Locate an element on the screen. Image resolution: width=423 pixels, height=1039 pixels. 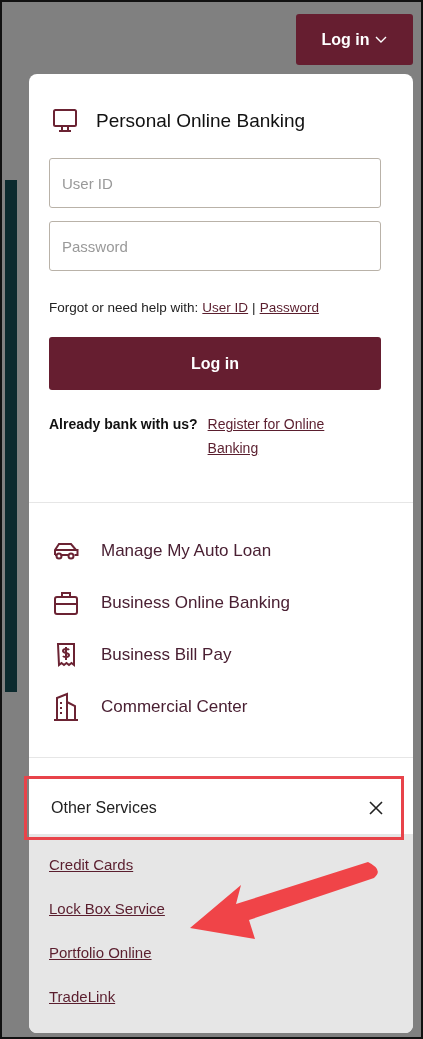
monitor-icon is located at coordinates (65, 121).